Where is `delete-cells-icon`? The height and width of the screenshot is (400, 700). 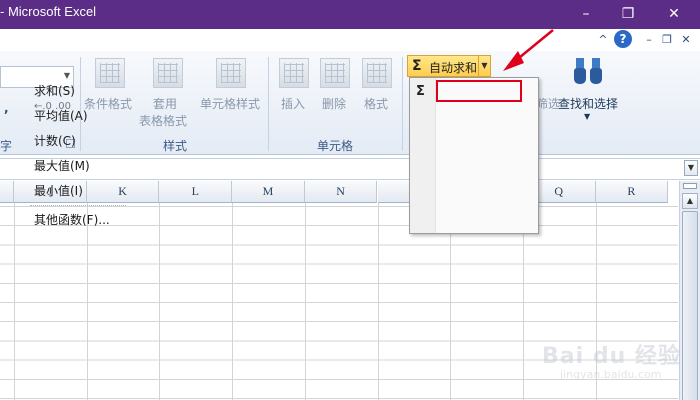
delete-cells-icon is located at coordinates (335, 73).